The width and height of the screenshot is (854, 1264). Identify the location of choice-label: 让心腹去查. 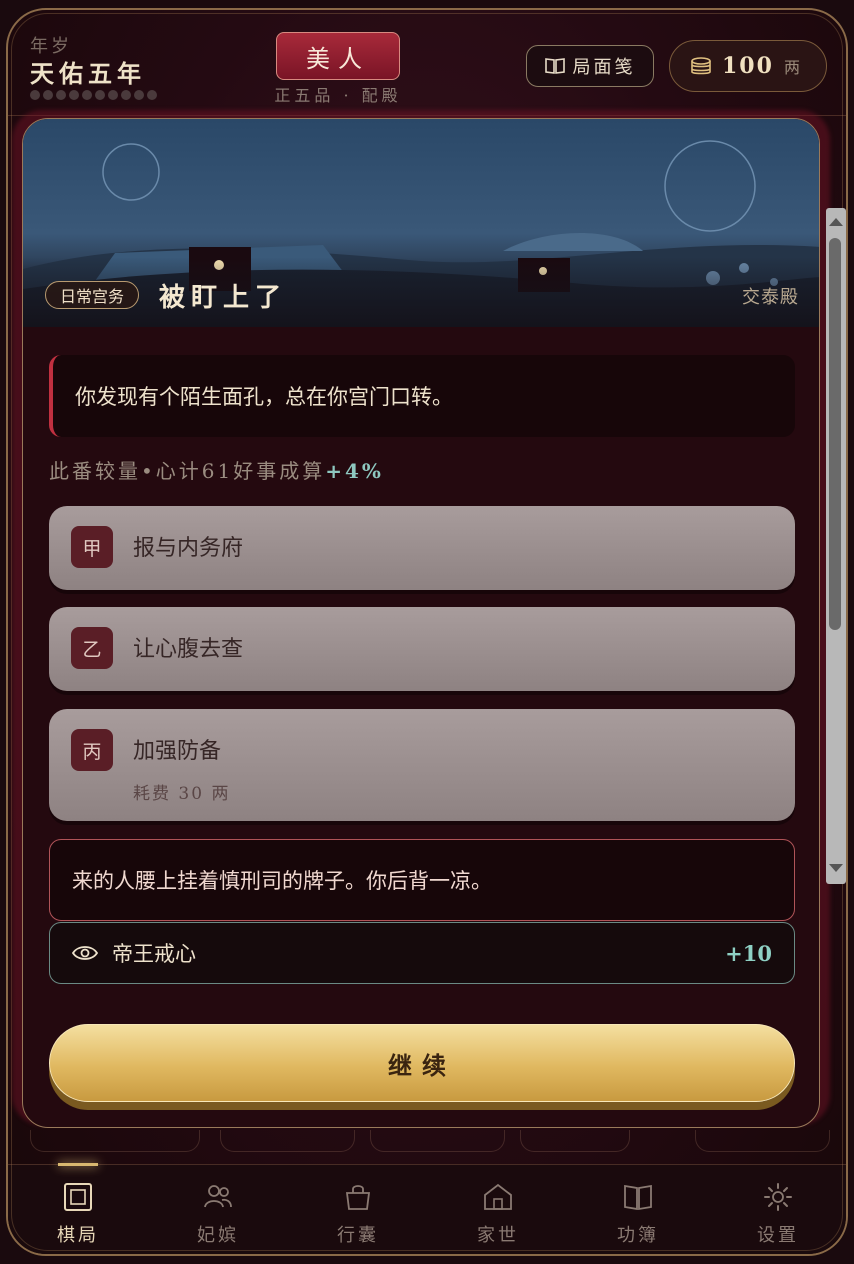
(188, 649).